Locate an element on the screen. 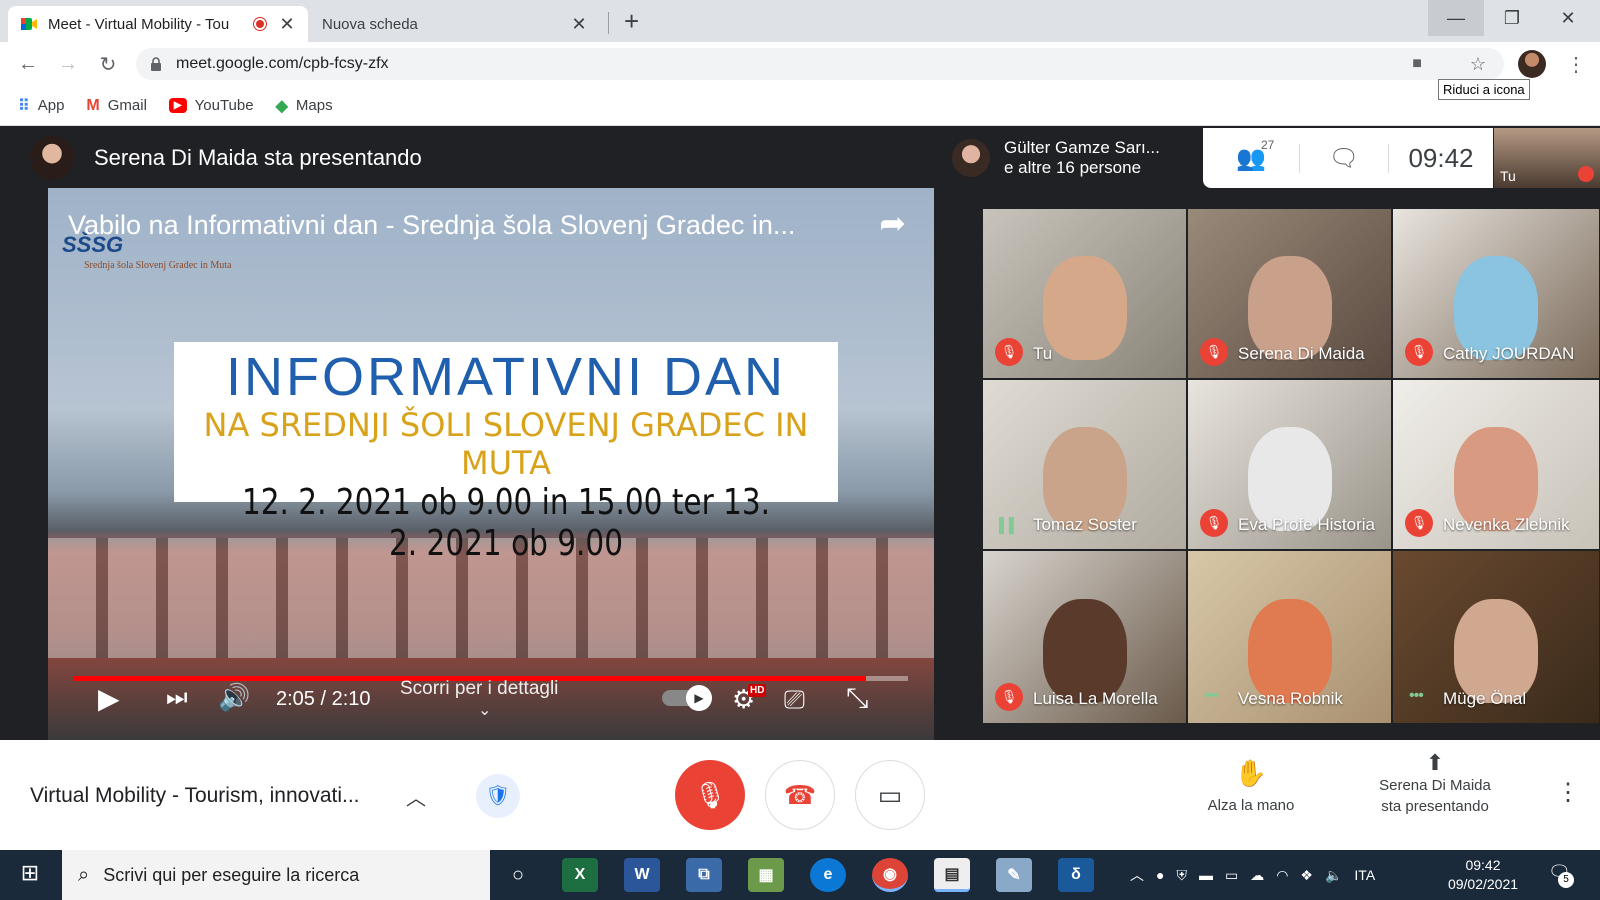  maps-icon: ◆ is located at coordinates (281, 106).